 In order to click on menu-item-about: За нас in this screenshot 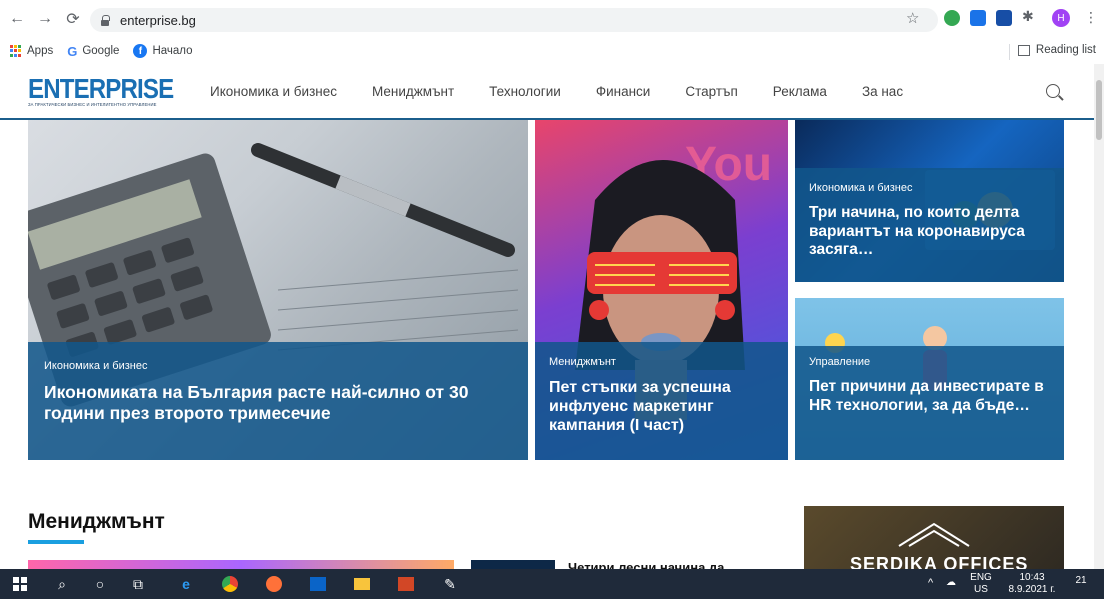, I will do `click(882, 91)`.